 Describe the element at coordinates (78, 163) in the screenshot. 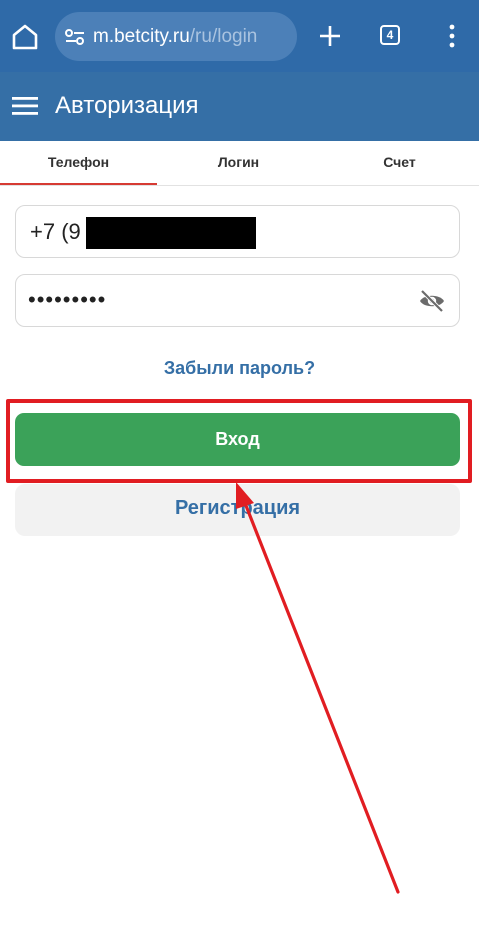

I see `tab-phone: Телефон` at that location.